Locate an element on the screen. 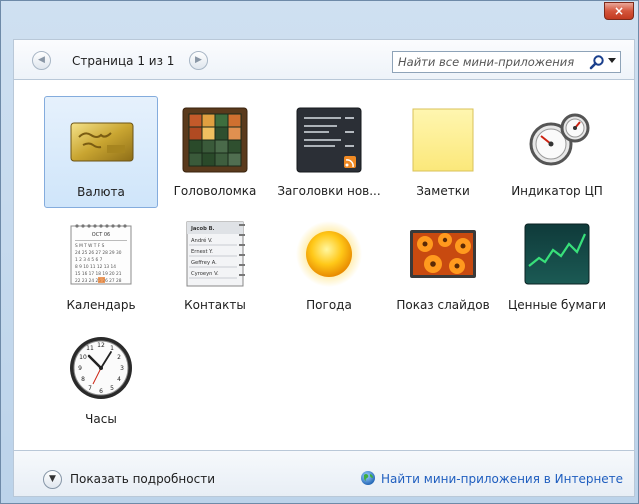 This screenshot has height=504, width=639. svg-text: 1 2 3 4 5 6 7 is located at coordinates (89, 260).